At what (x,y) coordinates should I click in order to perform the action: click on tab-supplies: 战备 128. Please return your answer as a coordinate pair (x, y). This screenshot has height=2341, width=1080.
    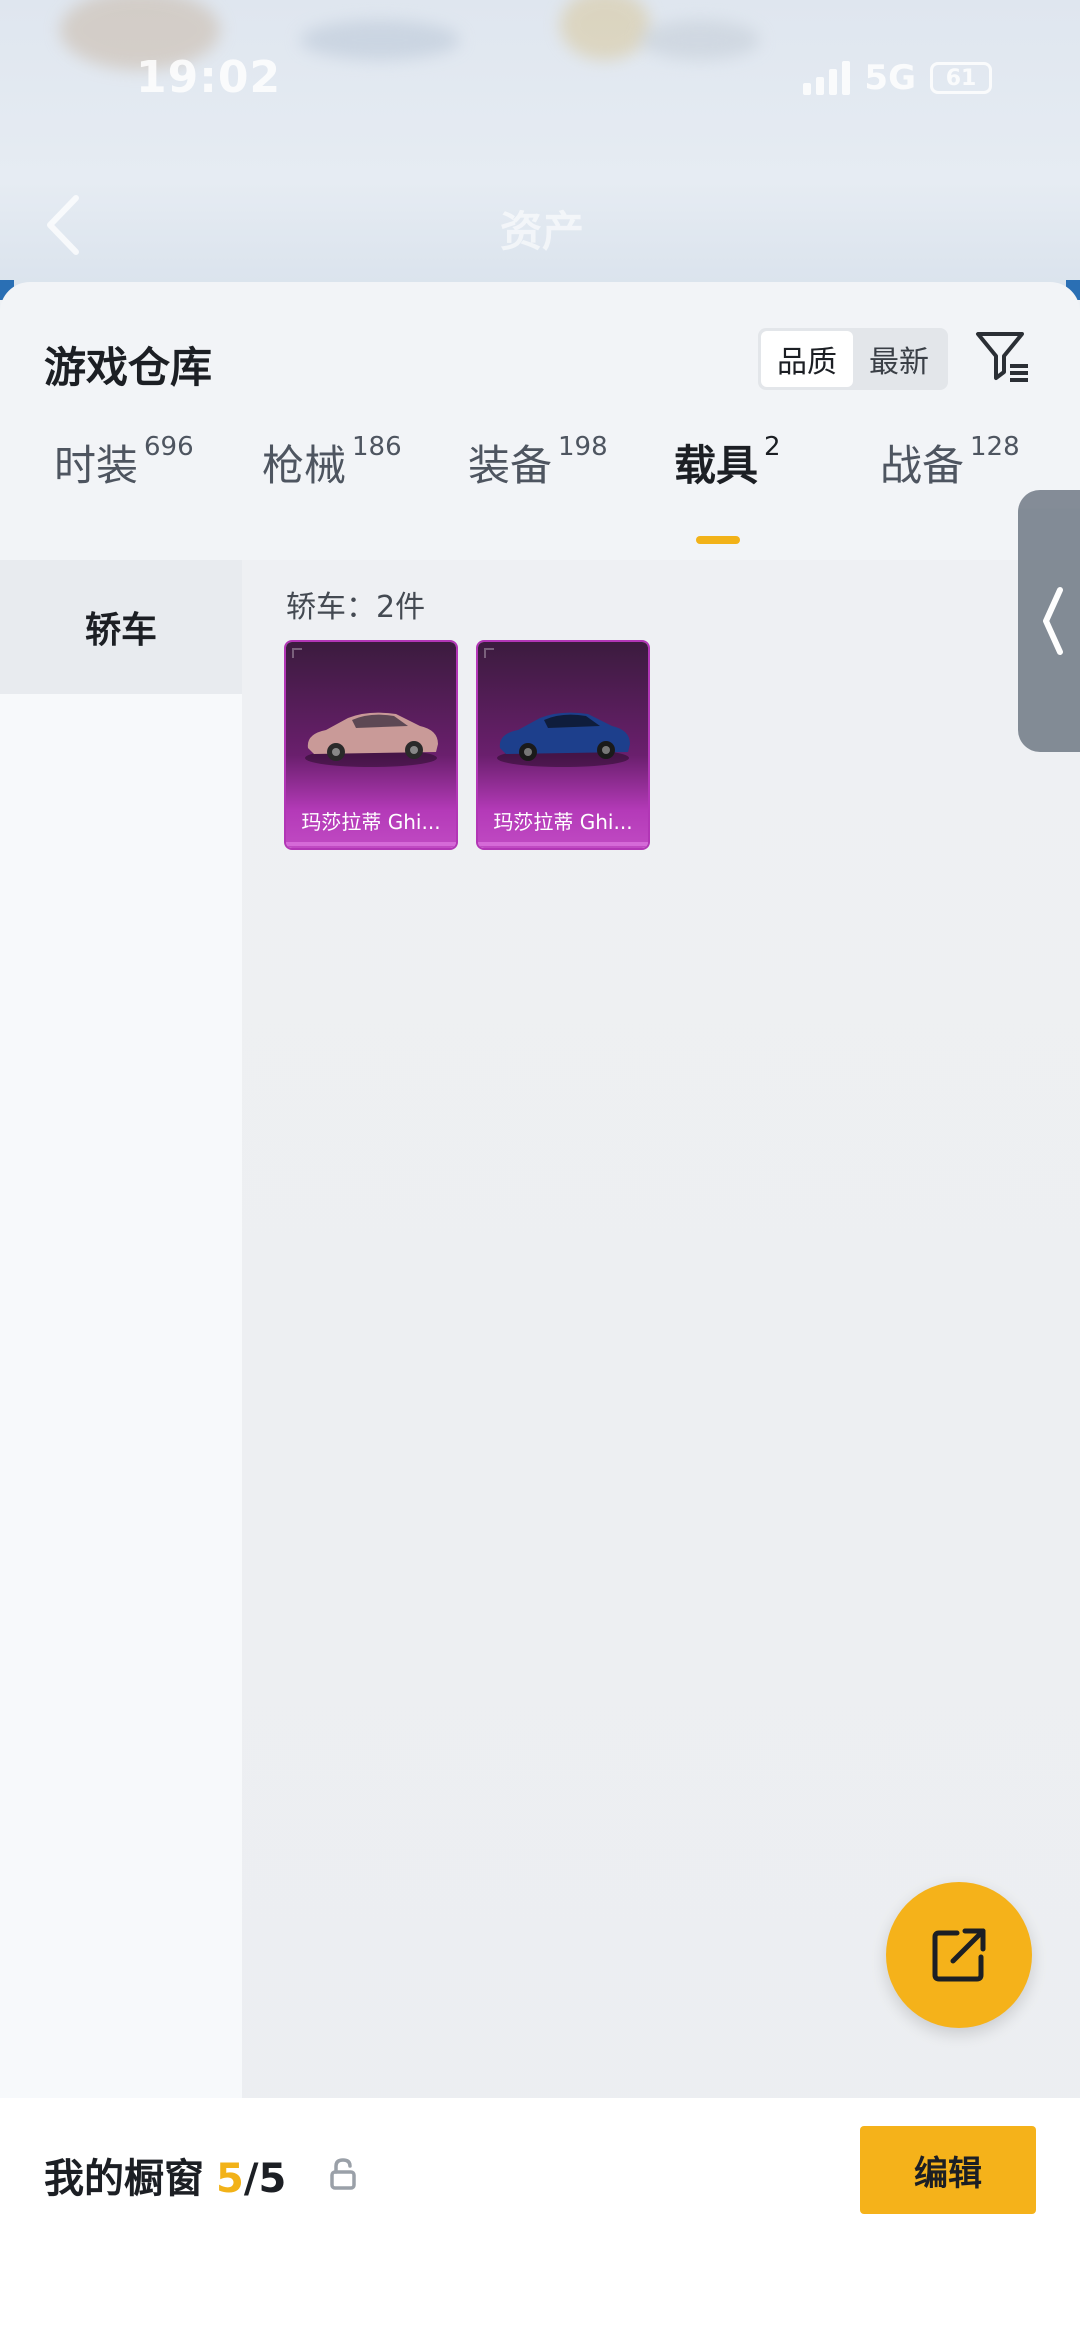
    Looking at the image, I should click on (950, 462).